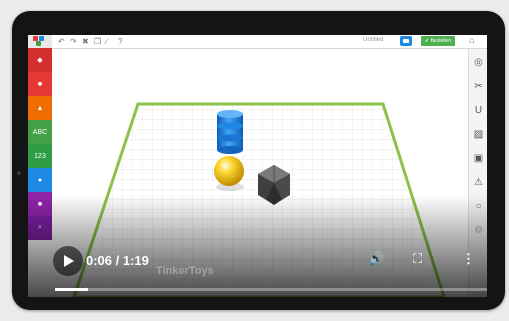 The image size is (509, 321). I want to click on more-options-icon: ⋮, so click(468, 259).